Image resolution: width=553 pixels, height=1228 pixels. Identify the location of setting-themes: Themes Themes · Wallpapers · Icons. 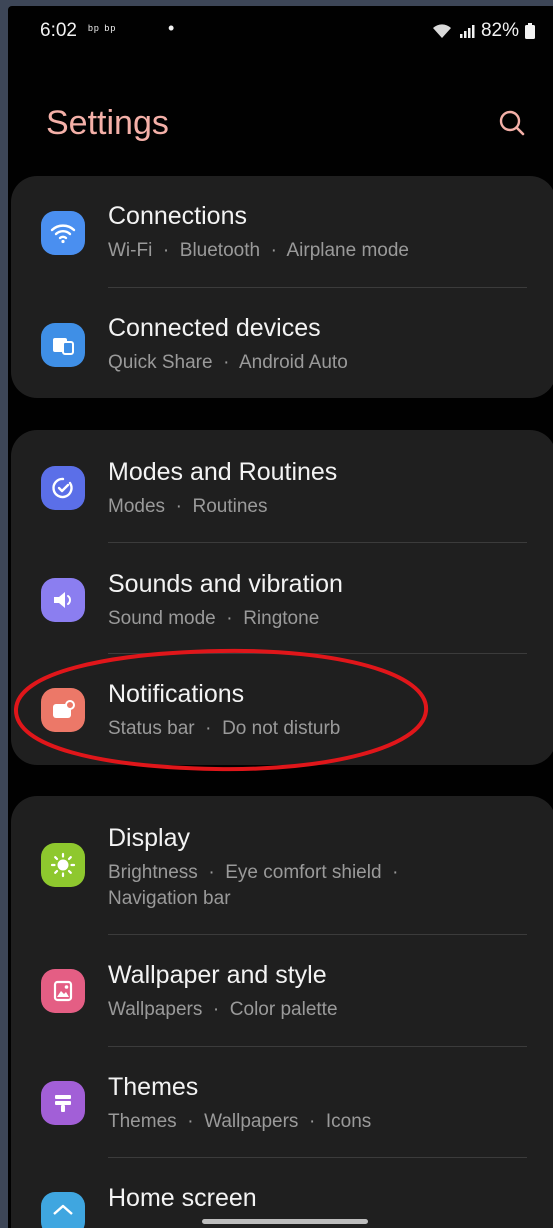
(282, 1102).